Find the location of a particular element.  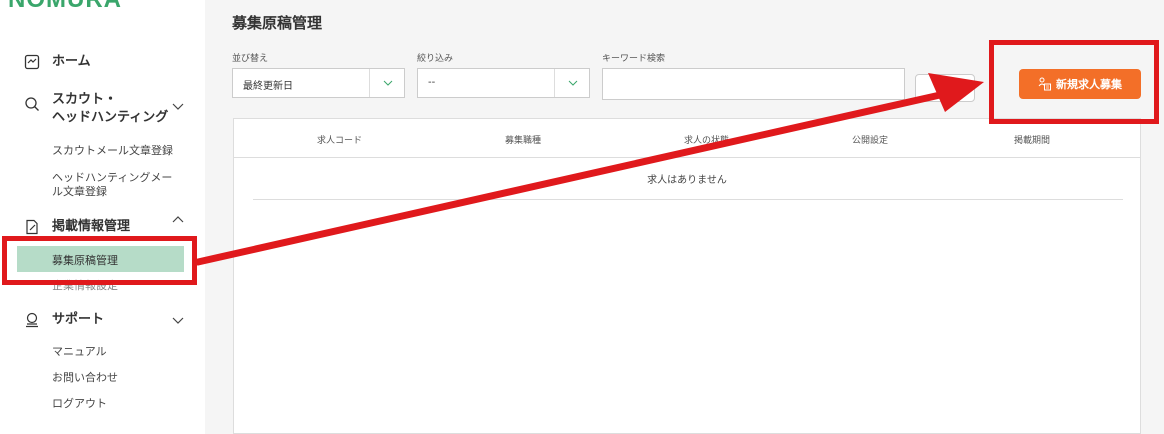

document-edit-icon is located at coordinates (32, 227).